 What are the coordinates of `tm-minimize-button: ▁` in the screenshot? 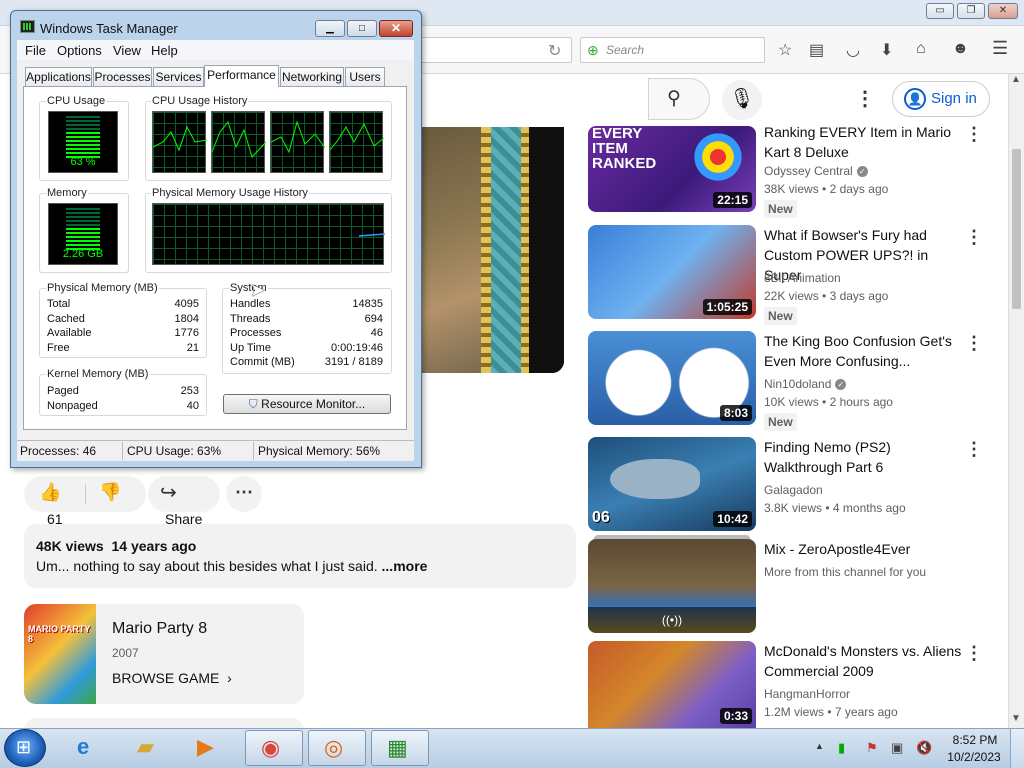 It's located at (330, 28).